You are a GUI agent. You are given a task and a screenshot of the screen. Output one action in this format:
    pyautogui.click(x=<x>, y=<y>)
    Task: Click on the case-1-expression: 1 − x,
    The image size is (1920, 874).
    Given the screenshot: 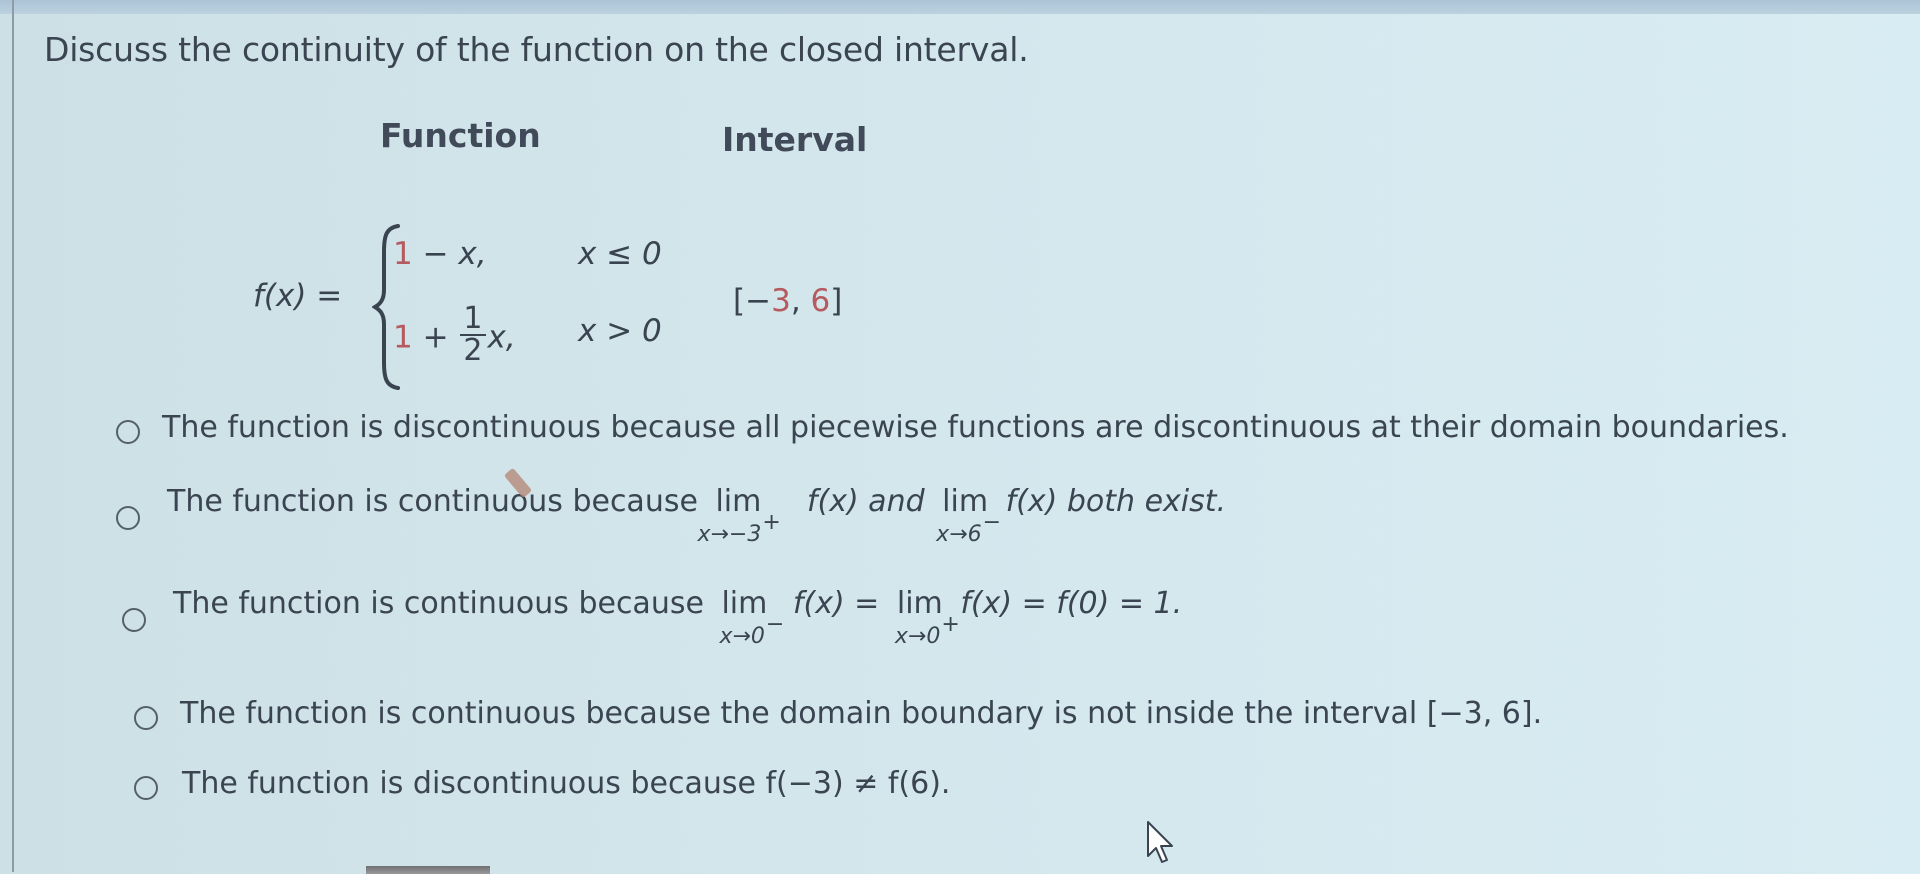 What is the action you would take?
    pyautogui.click(x=440, y=254)
    